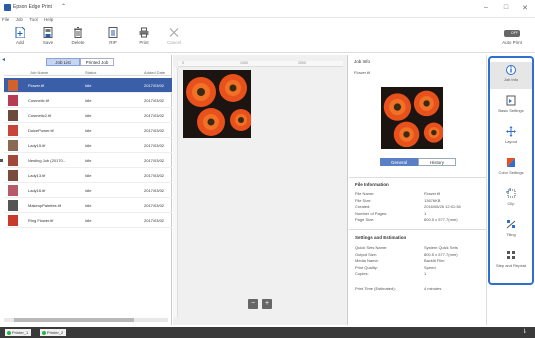 This screenshot has width=535, height=338. What do you see at coordinates (37, 190) in the screenshot?
I see `job-name: Lady16.tif` at bounding box center [37, 190].